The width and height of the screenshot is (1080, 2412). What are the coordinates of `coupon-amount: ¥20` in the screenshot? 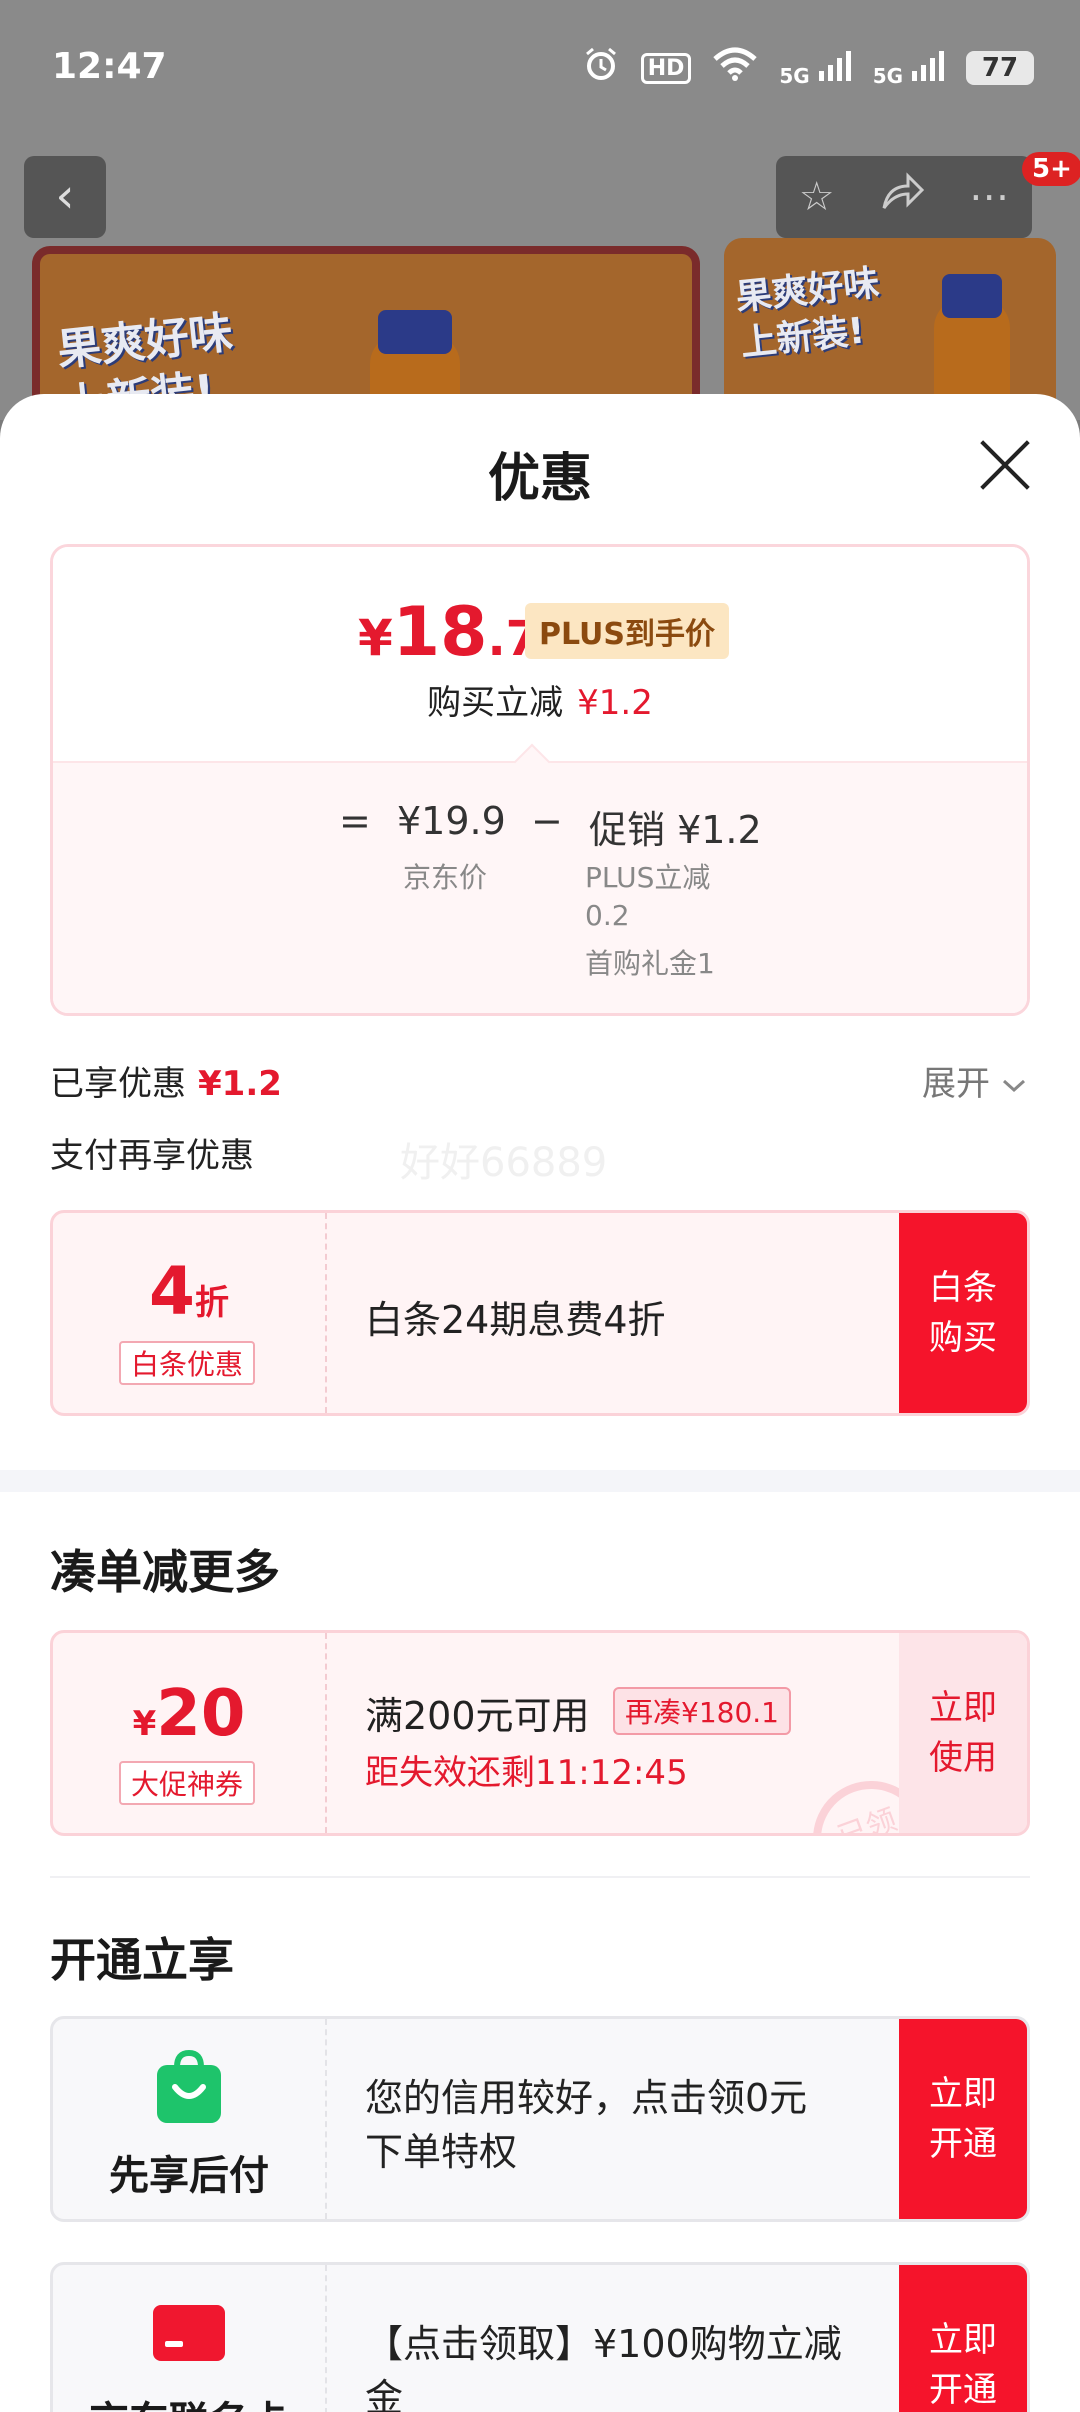 It's located at (189, 1714).